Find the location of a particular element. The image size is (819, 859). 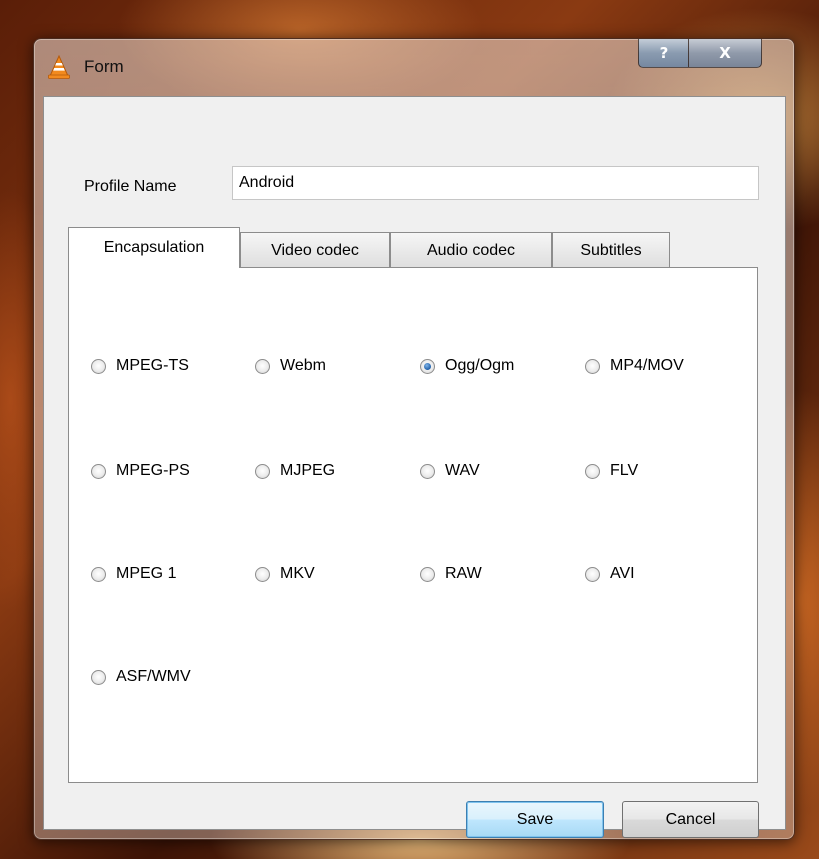

close-icon: X is located at coordinates (725, 53).